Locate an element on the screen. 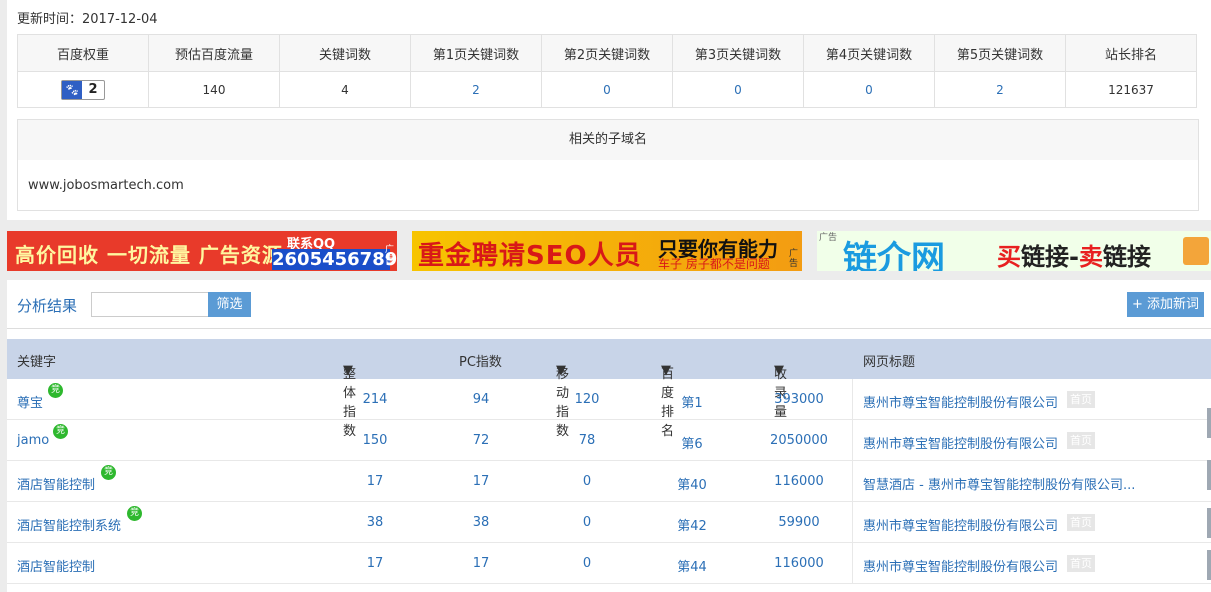 Image resolution: width=1211 pixels, height=592 pixels. qq-number: 2605456789 is located at coordinates (334, 259).